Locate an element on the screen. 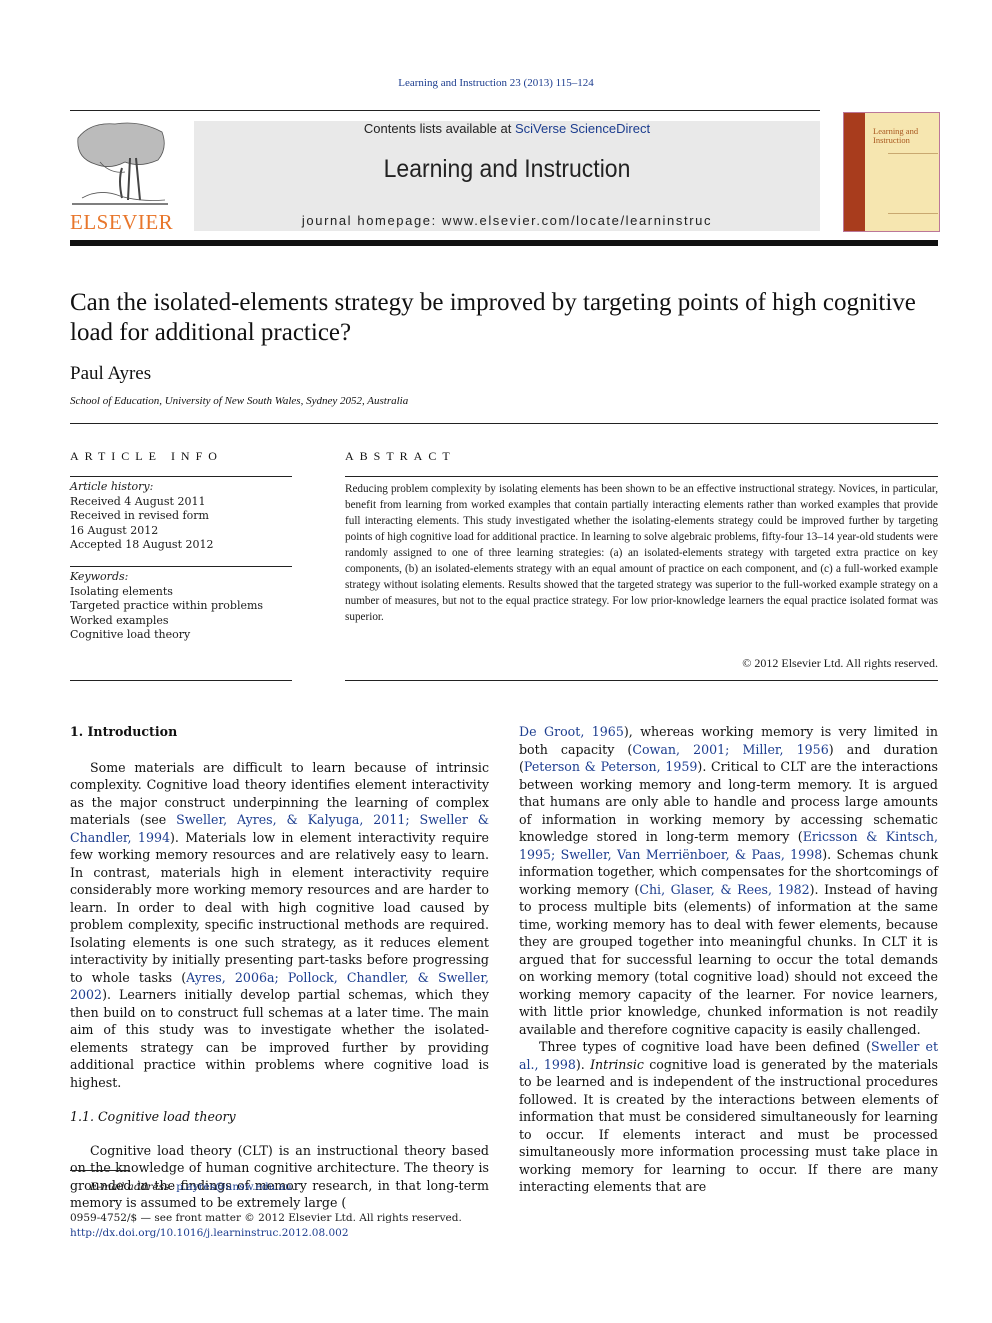 The image size is (992, 1323). article-info-bottom-rule is located at coordinates (181, 680).